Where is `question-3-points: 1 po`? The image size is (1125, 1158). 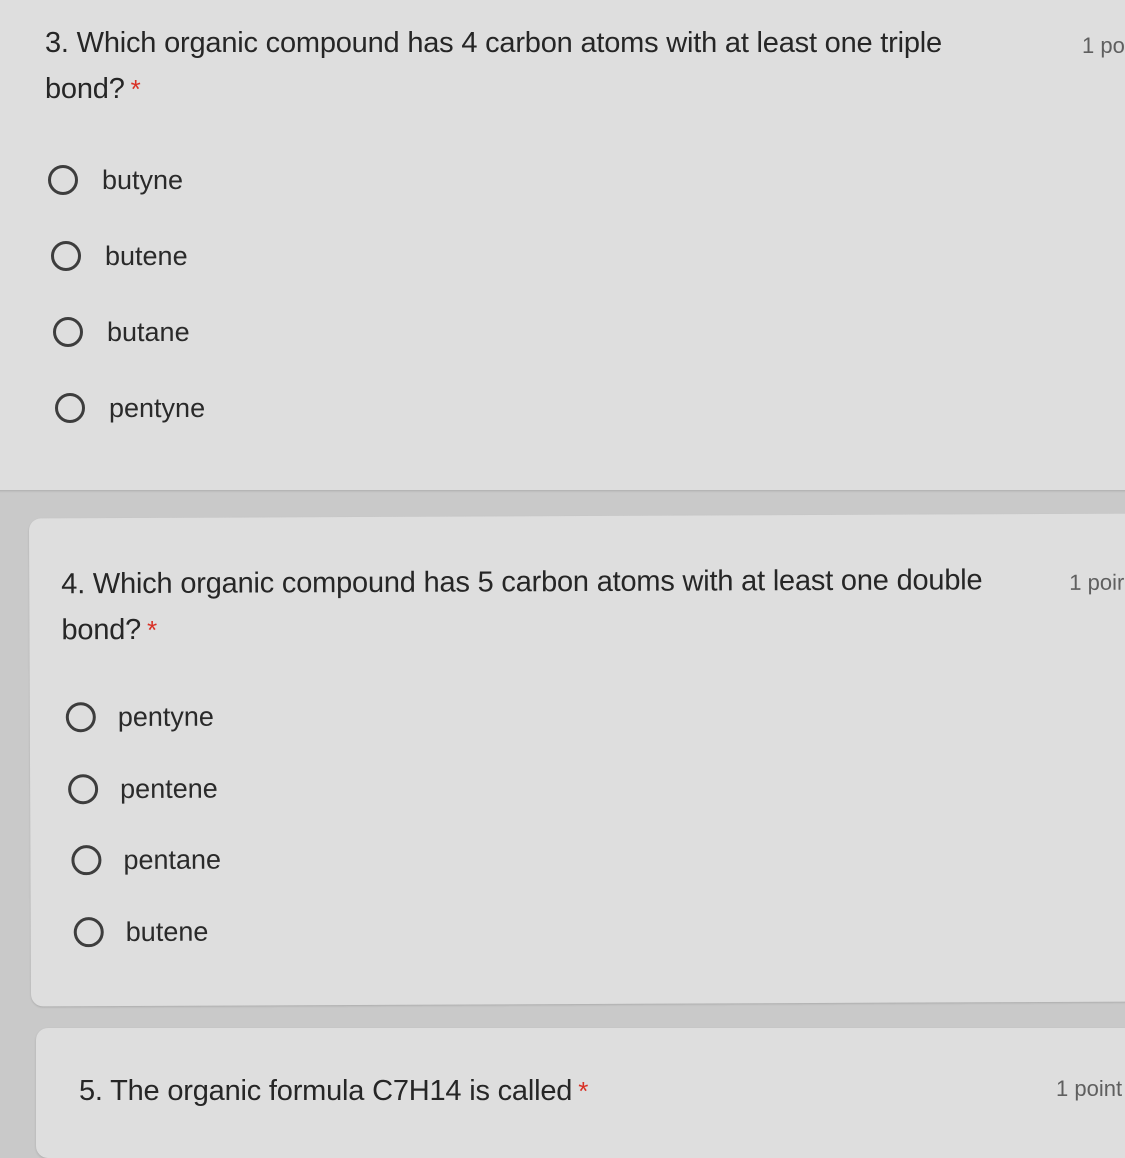 question-3-points: 1 po is located at coordinates (1103, 45).